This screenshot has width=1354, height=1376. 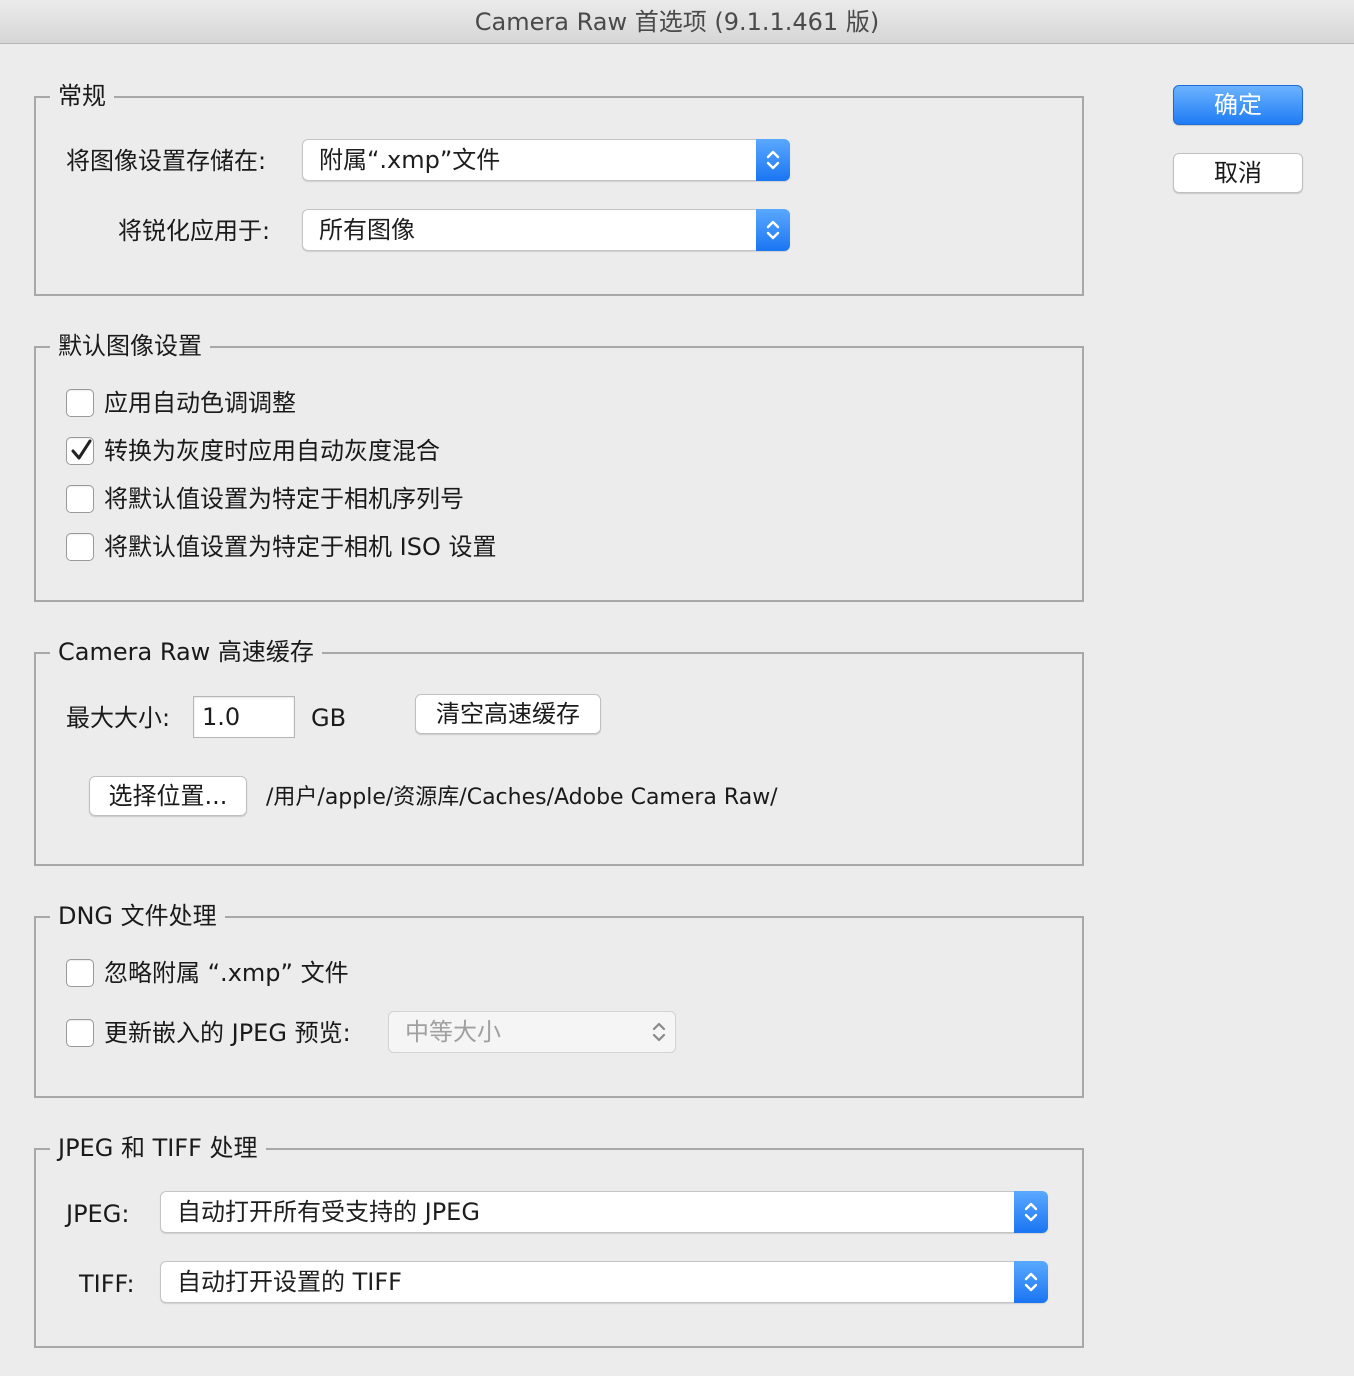 What do you see at coordinates (1031, 1212) in the screenshot?
I see `jpeg-handling-stepper-icon` at bounding box center [1031, 1212].